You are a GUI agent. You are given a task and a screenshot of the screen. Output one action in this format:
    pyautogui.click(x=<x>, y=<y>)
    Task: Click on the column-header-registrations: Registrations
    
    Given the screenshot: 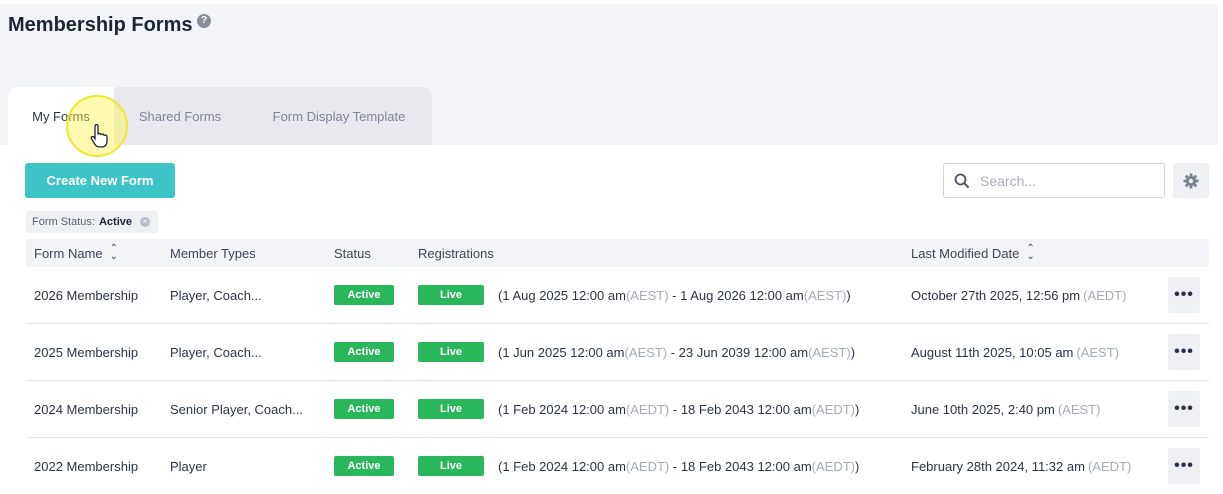 What is the action you would take?
    pyautogui.click(x=456, y=253)
    